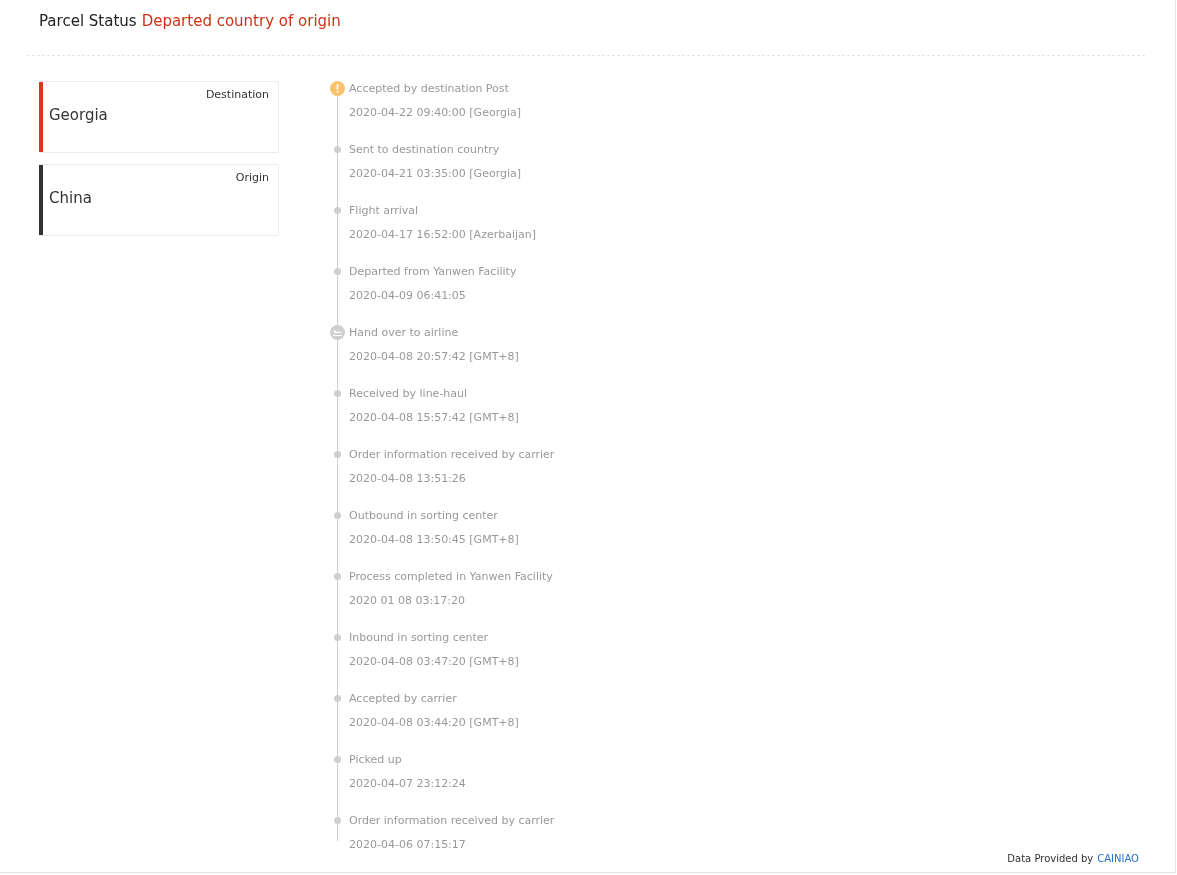 Image resolution: width=1177 pixels, height=875 pixels. I want to click on event-time: 2020-04-08 03:44:20 [GMT+8], so click(434, 722).